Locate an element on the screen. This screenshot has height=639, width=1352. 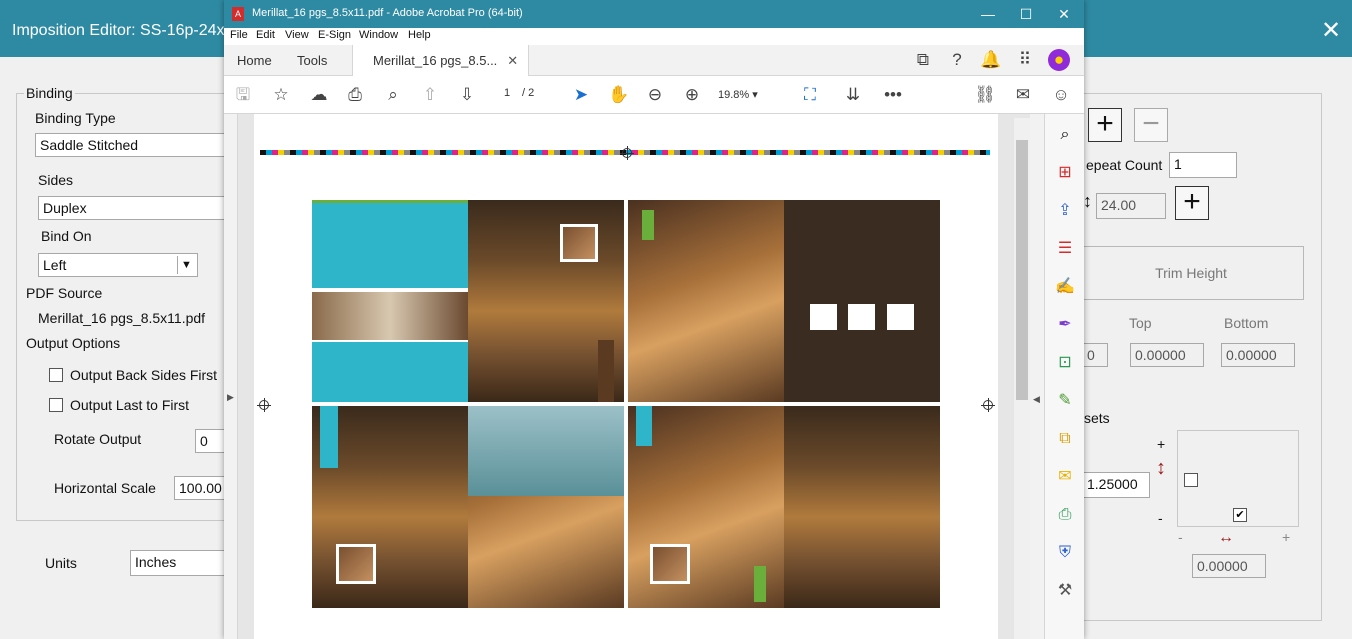
zoom-in-icon: ⊕ is located at coordinates (692, 95).